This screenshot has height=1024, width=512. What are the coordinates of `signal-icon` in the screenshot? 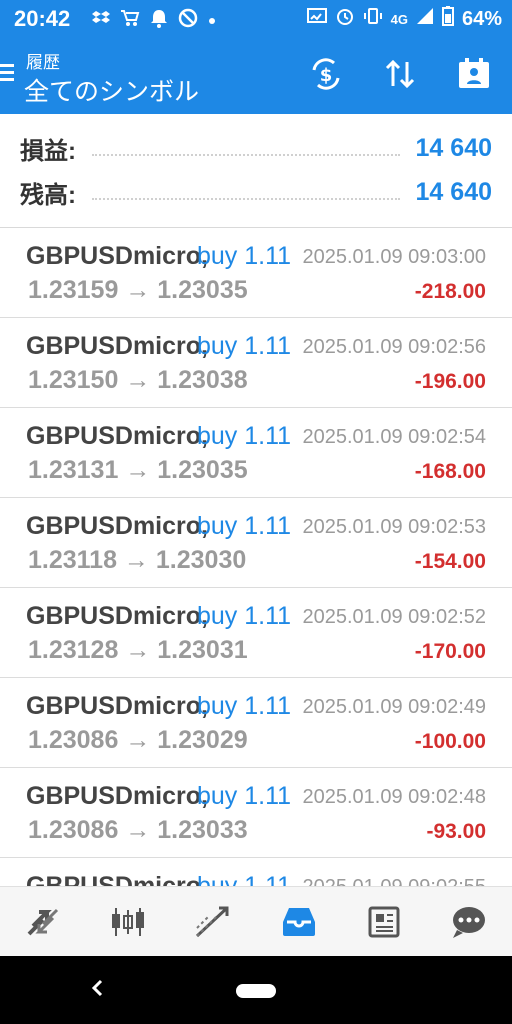 It's located at (425, 19).